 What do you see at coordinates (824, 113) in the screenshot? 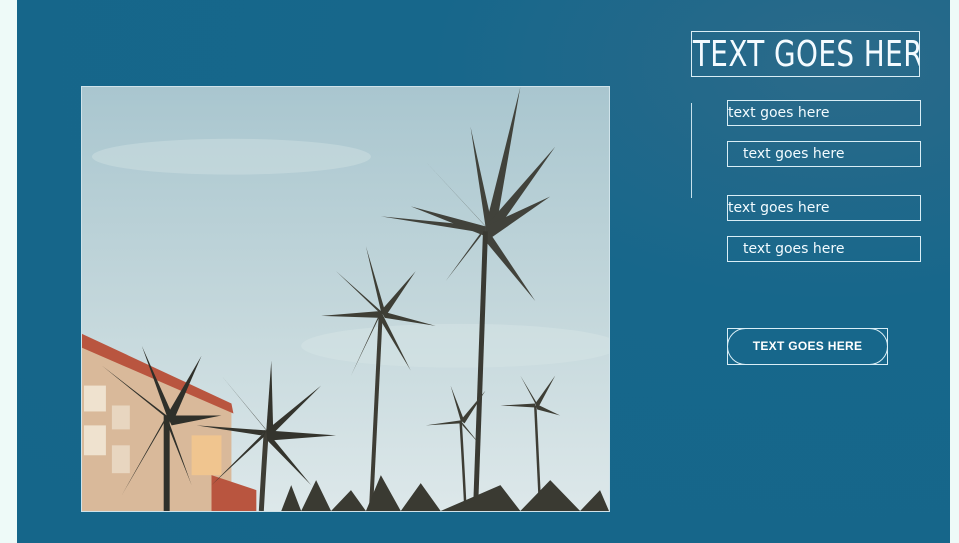
I see `text-field-1: text goes here` at bounding box center [824, 113].